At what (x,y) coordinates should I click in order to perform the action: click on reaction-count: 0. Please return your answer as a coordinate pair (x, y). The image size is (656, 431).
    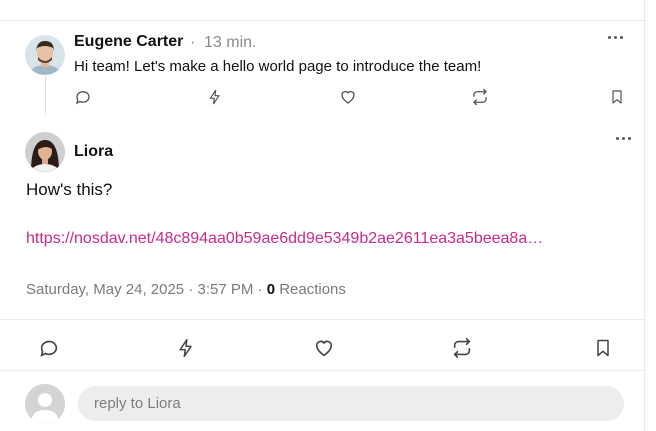
    Looking at the image, I should click on (271, 289).